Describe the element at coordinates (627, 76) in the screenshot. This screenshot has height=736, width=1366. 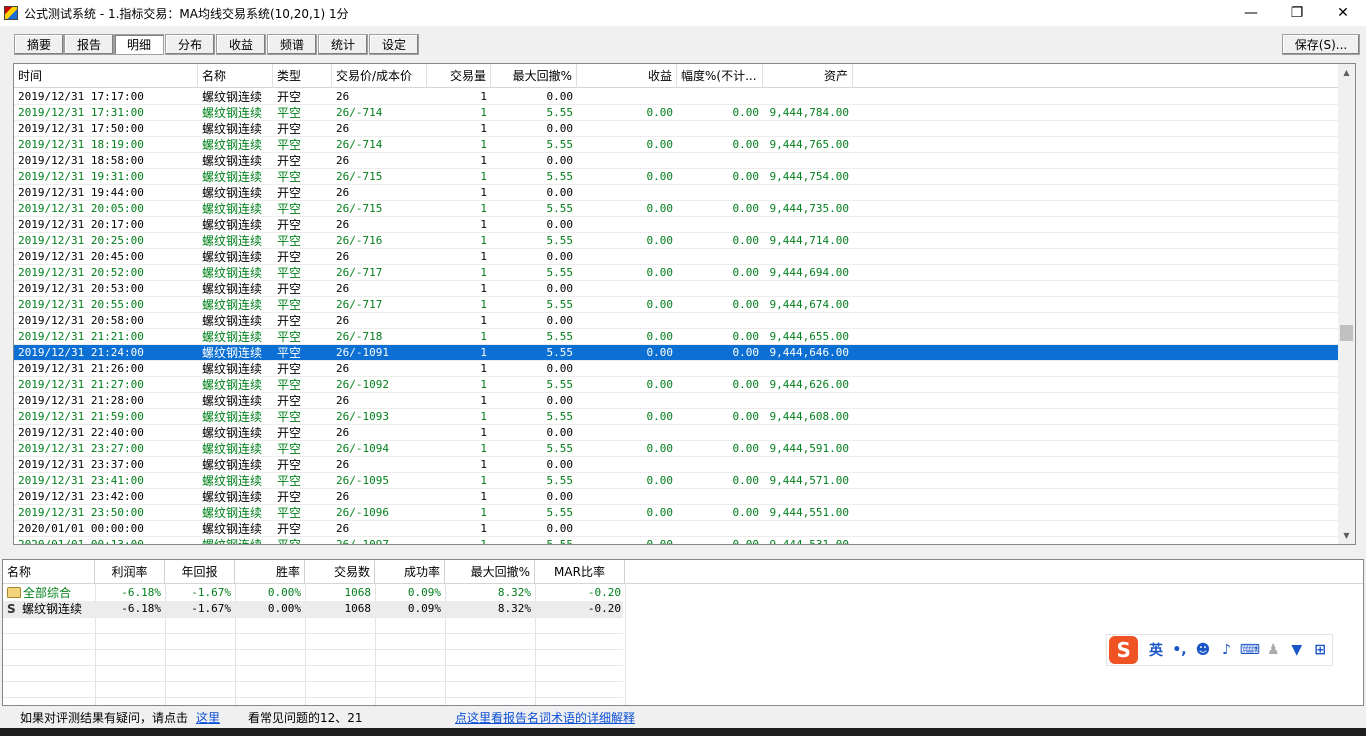
I see `col-header-profit: 收益` at that location.